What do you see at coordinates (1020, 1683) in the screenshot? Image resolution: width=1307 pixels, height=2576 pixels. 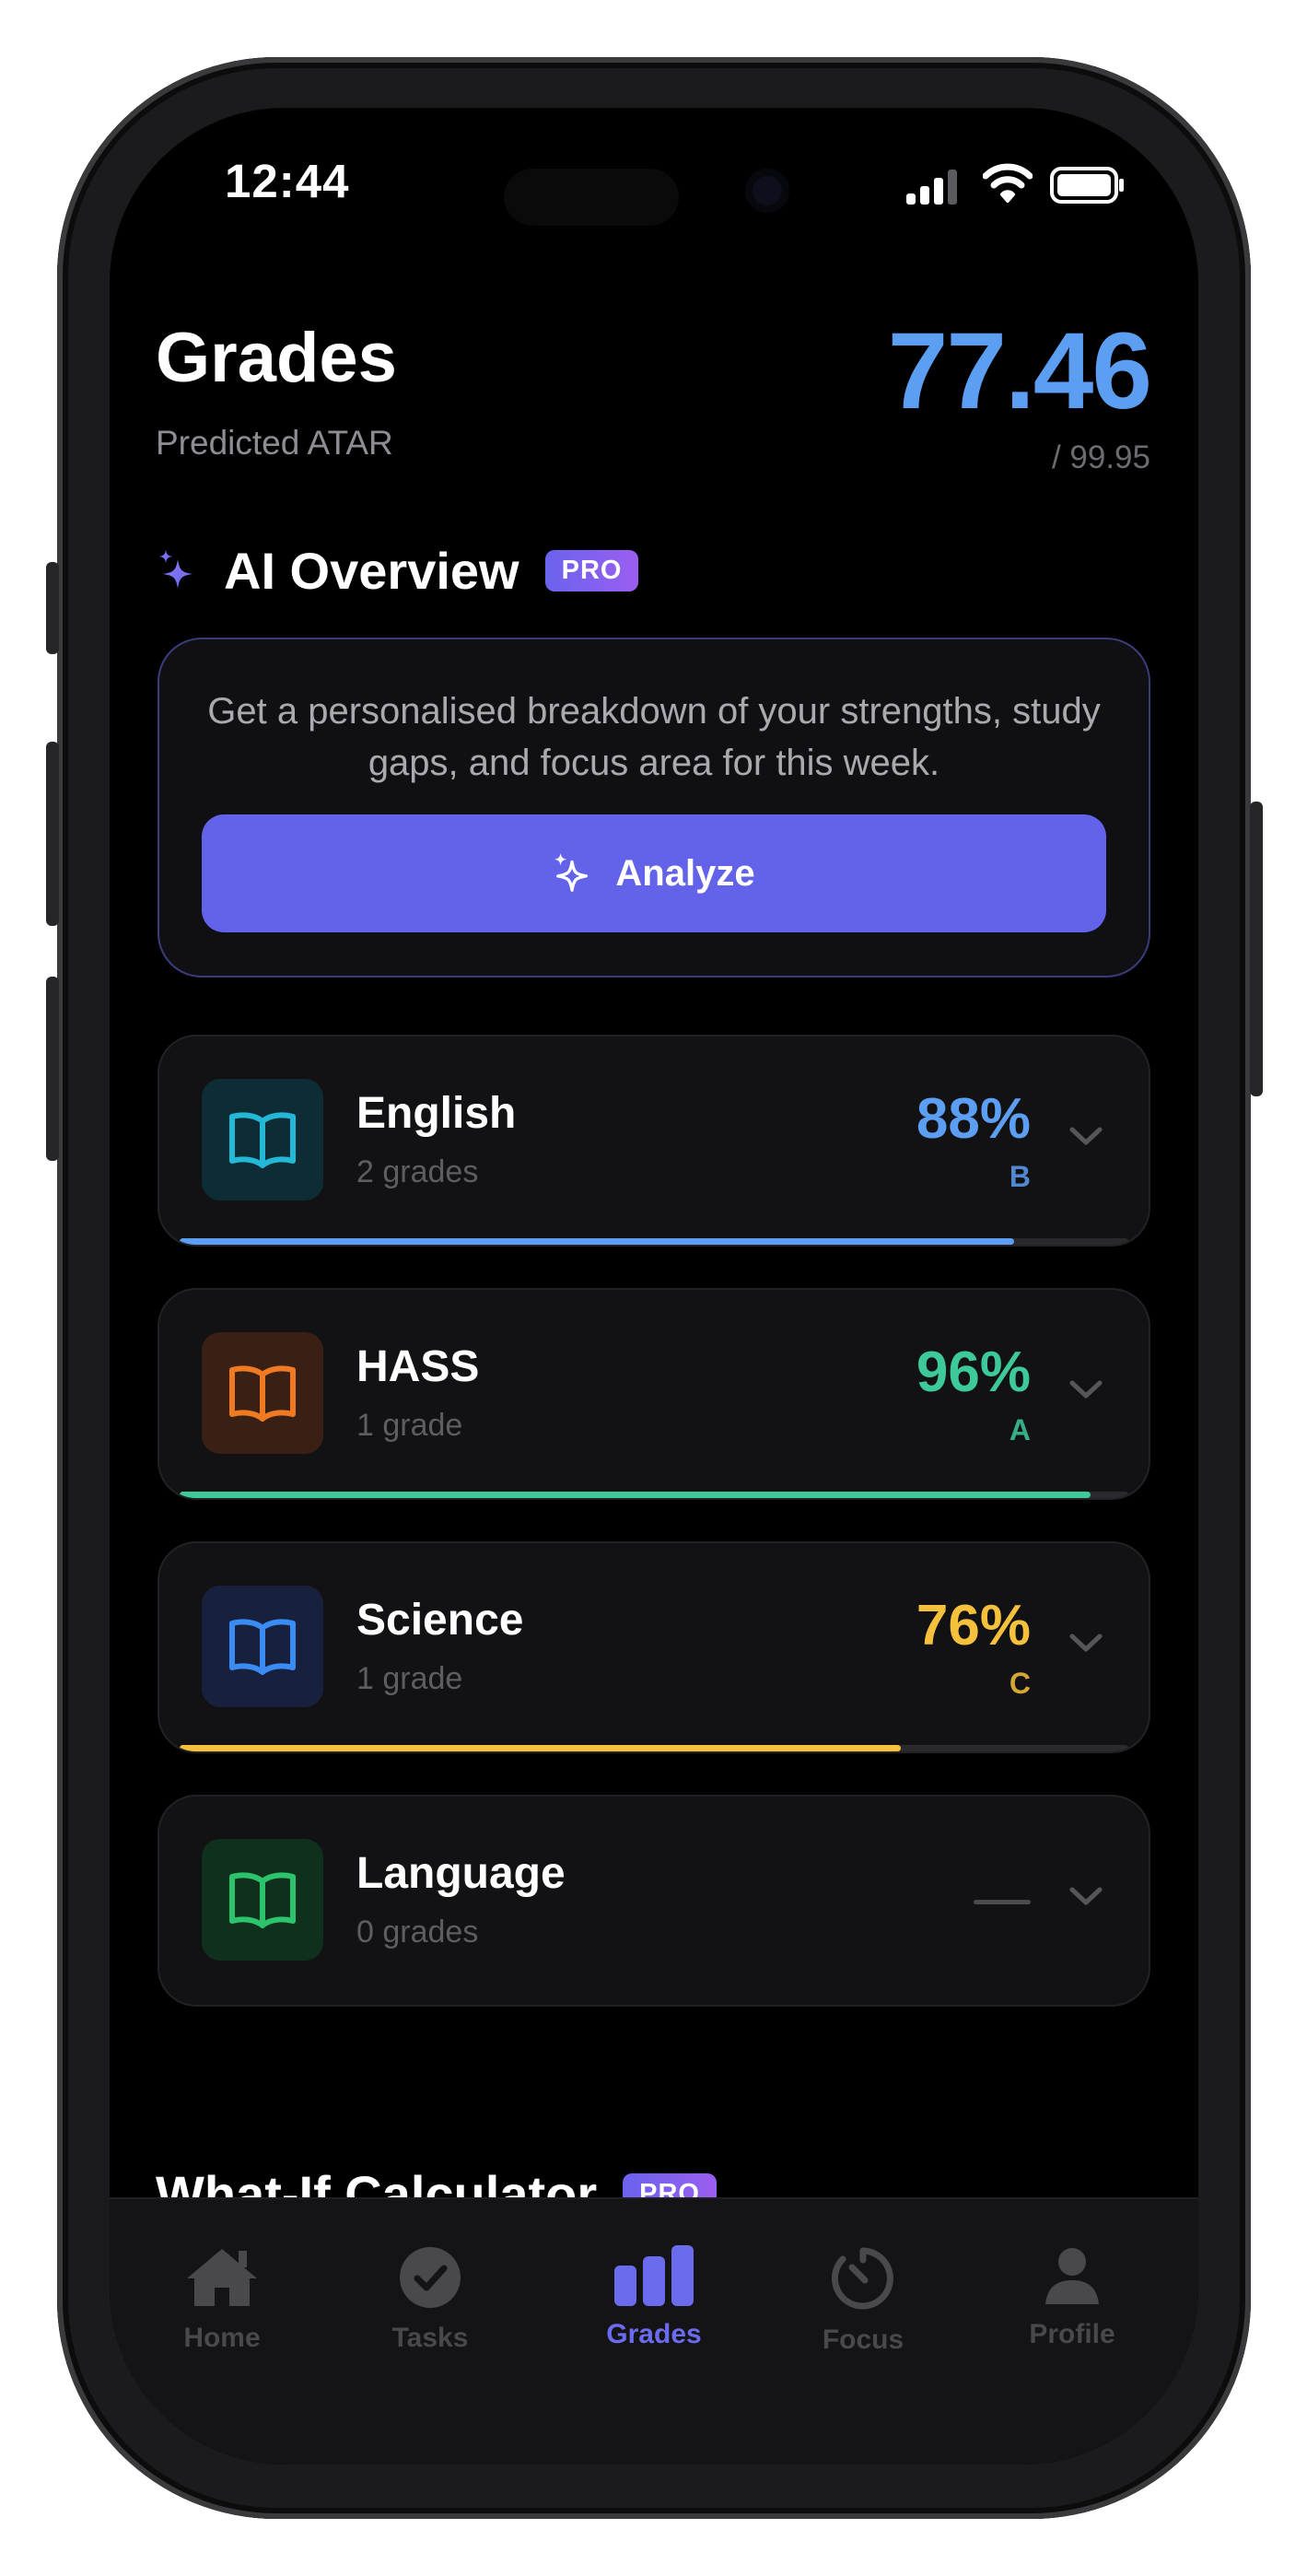 I see `subject-letter-grade: C` at bounding box center [1020, 1683].